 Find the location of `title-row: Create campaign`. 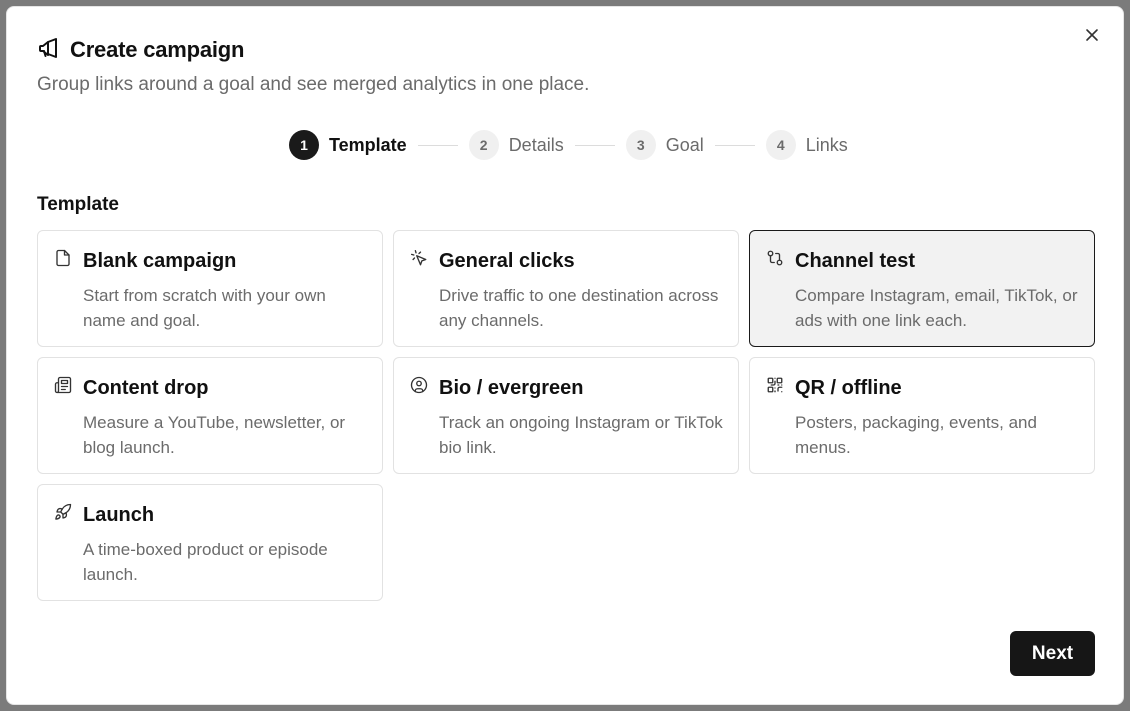

title-row: Create campaign is located at coordinates (313, 50).